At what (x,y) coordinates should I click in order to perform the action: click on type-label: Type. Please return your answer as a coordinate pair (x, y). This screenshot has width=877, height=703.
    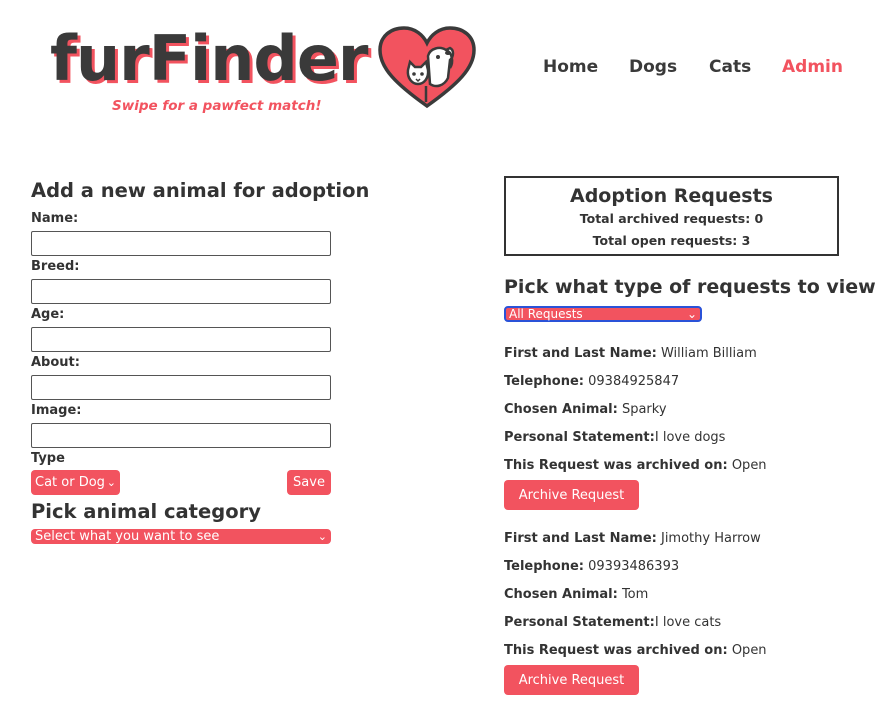
    Looking at the image, I should click on (48, 458).